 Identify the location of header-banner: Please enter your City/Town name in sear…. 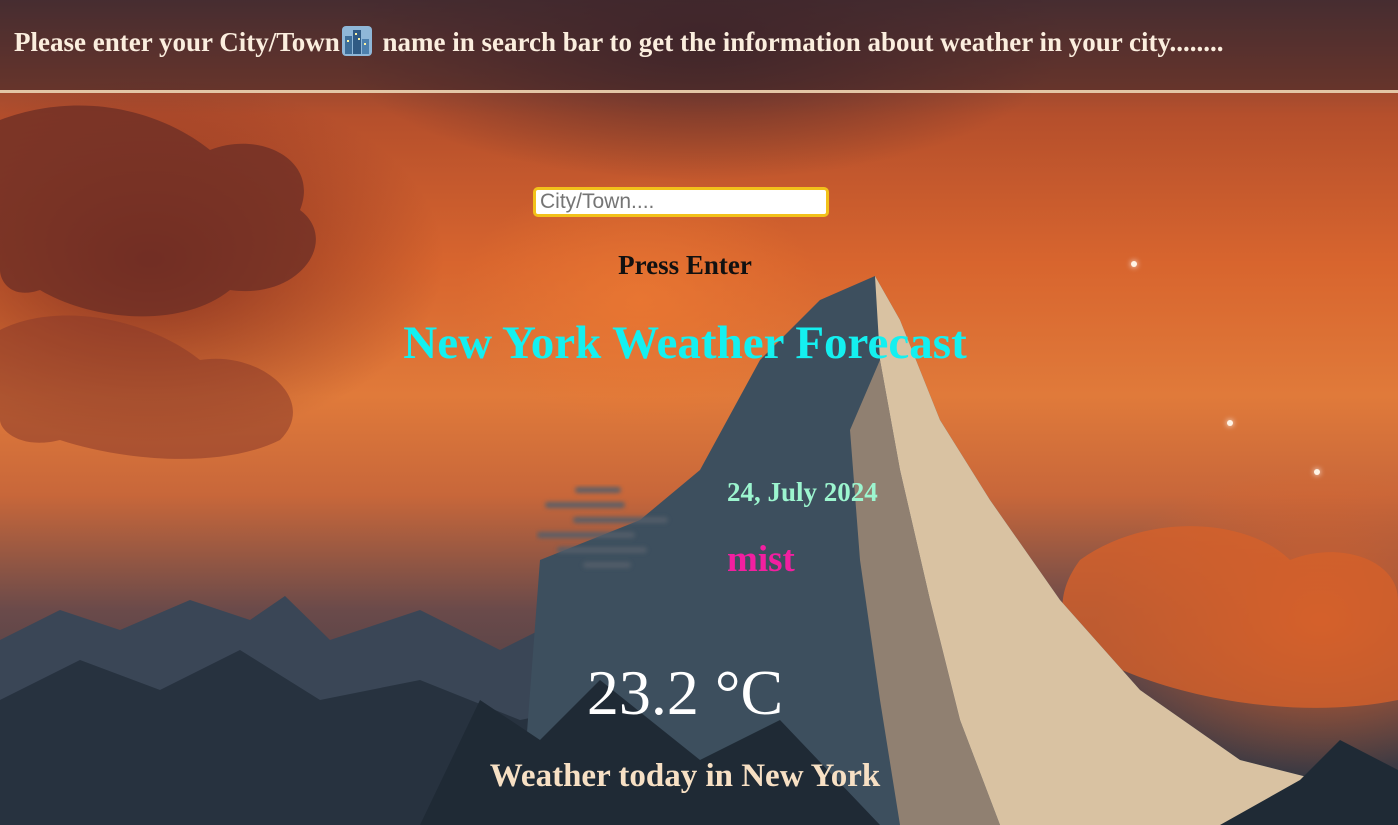
(699, 46).